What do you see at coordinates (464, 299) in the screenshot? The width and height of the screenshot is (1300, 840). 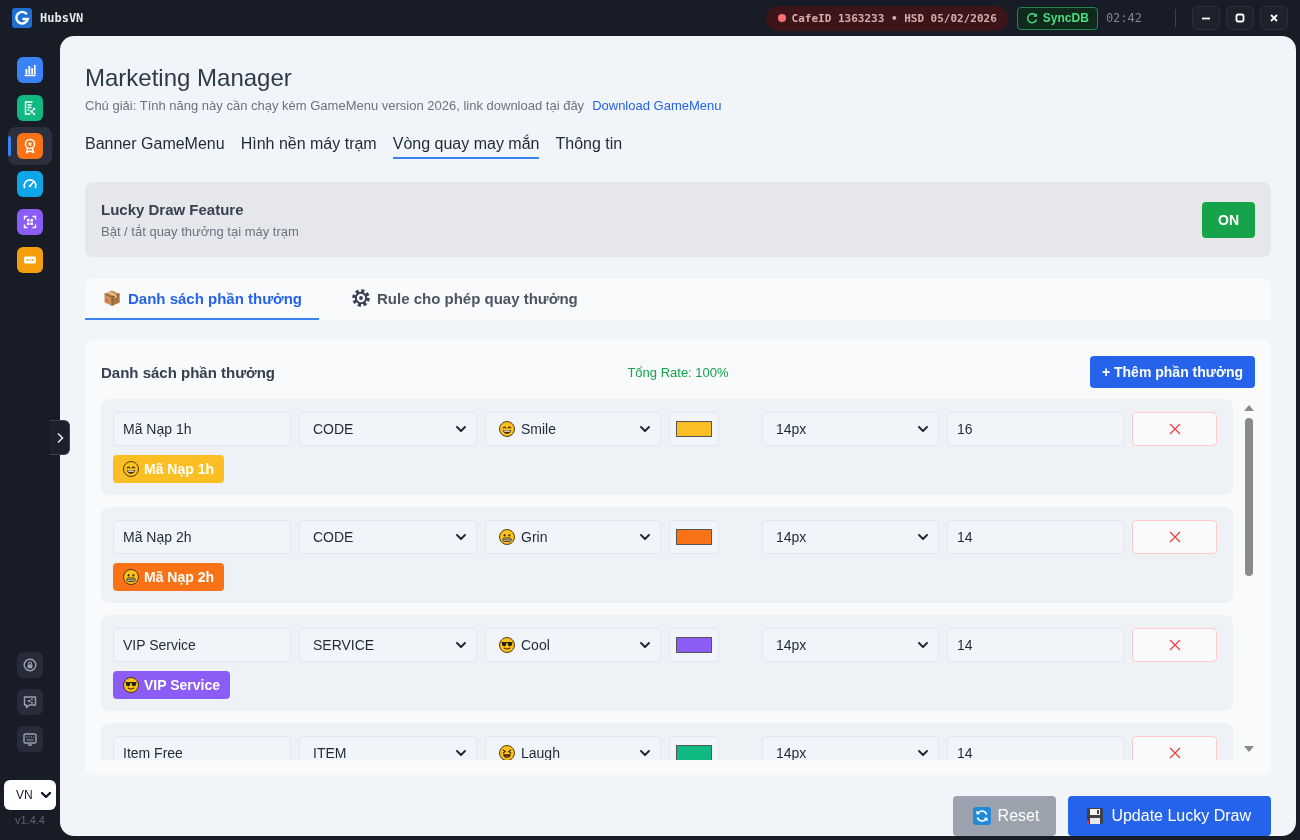 I see `reward-tab: Rule cho phép quay thưởng` at bounding box center [464, 299].